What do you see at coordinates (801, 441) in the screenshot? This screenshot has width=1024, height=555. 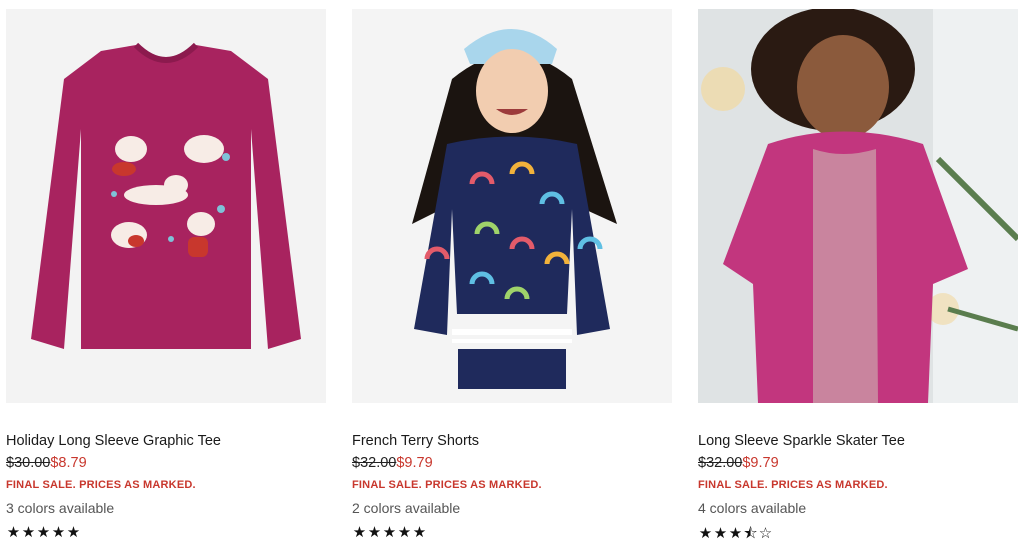 I see `product-title: Long Sleeve Sparkle Skater Tee` at bounding box center [801, 441].